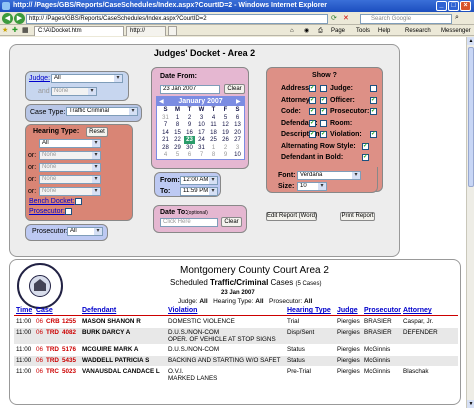  Describe the element at coordinates (165, 155) in the screenshot. I see `calendar-day: 4` at that location.